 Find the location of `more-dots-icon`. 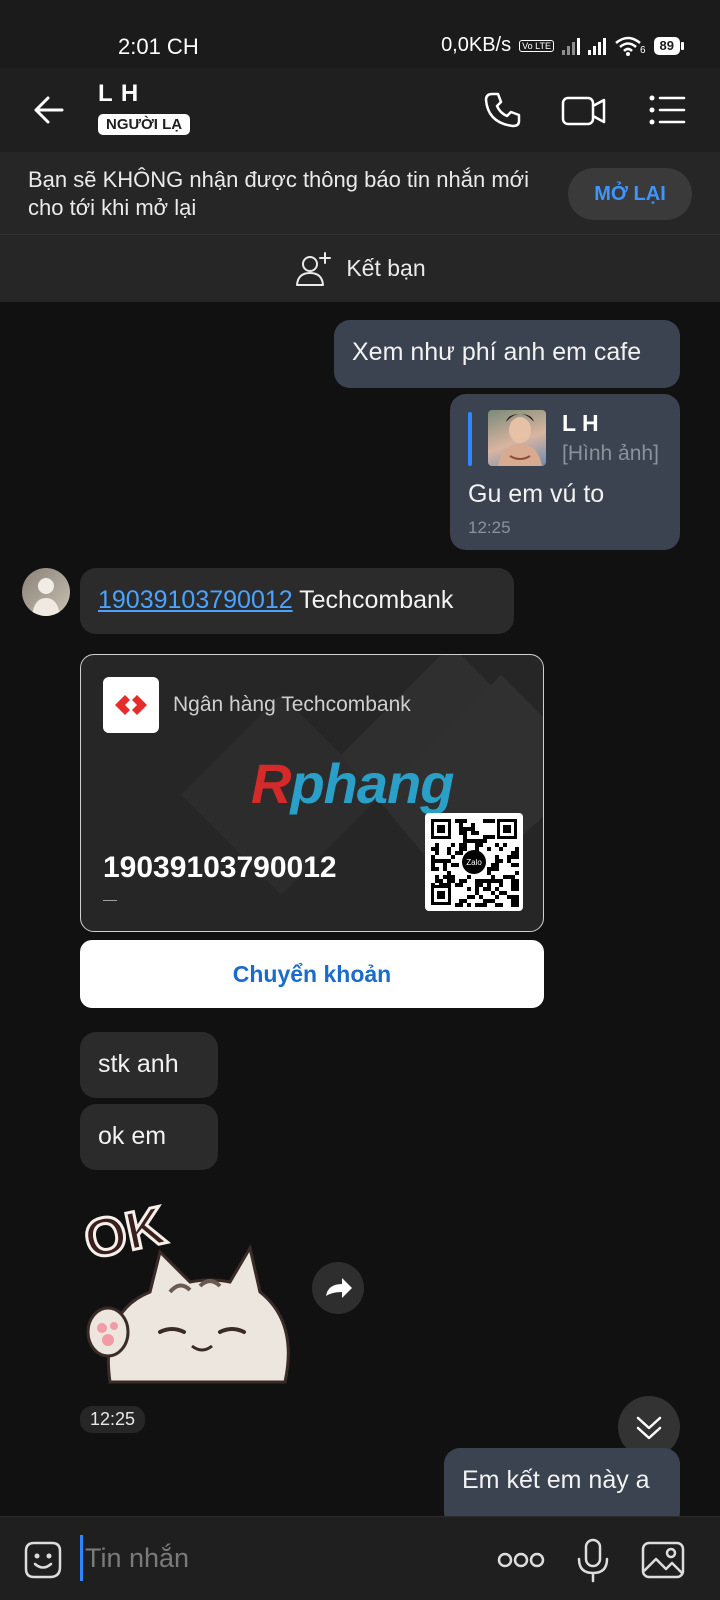

more-dots-icon is located at coordinates (521, 1560).